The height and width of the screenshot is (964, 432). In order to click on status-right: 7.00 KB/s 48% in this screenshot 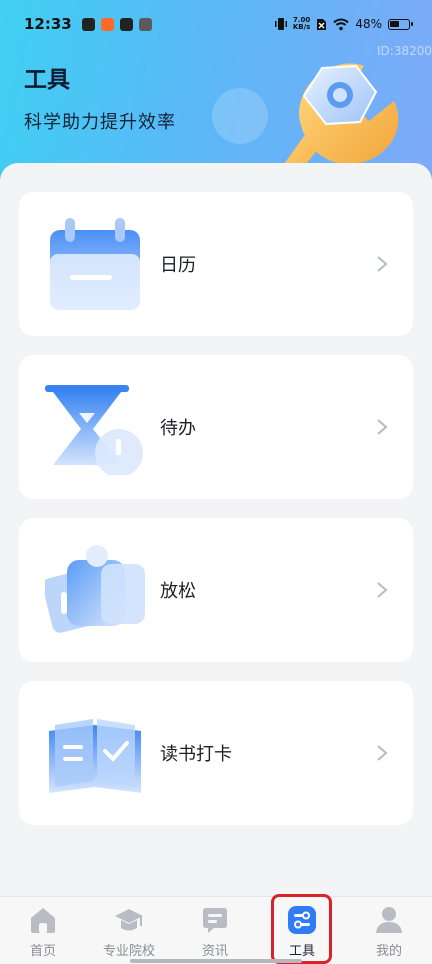, I will do `click(343, 24)`.